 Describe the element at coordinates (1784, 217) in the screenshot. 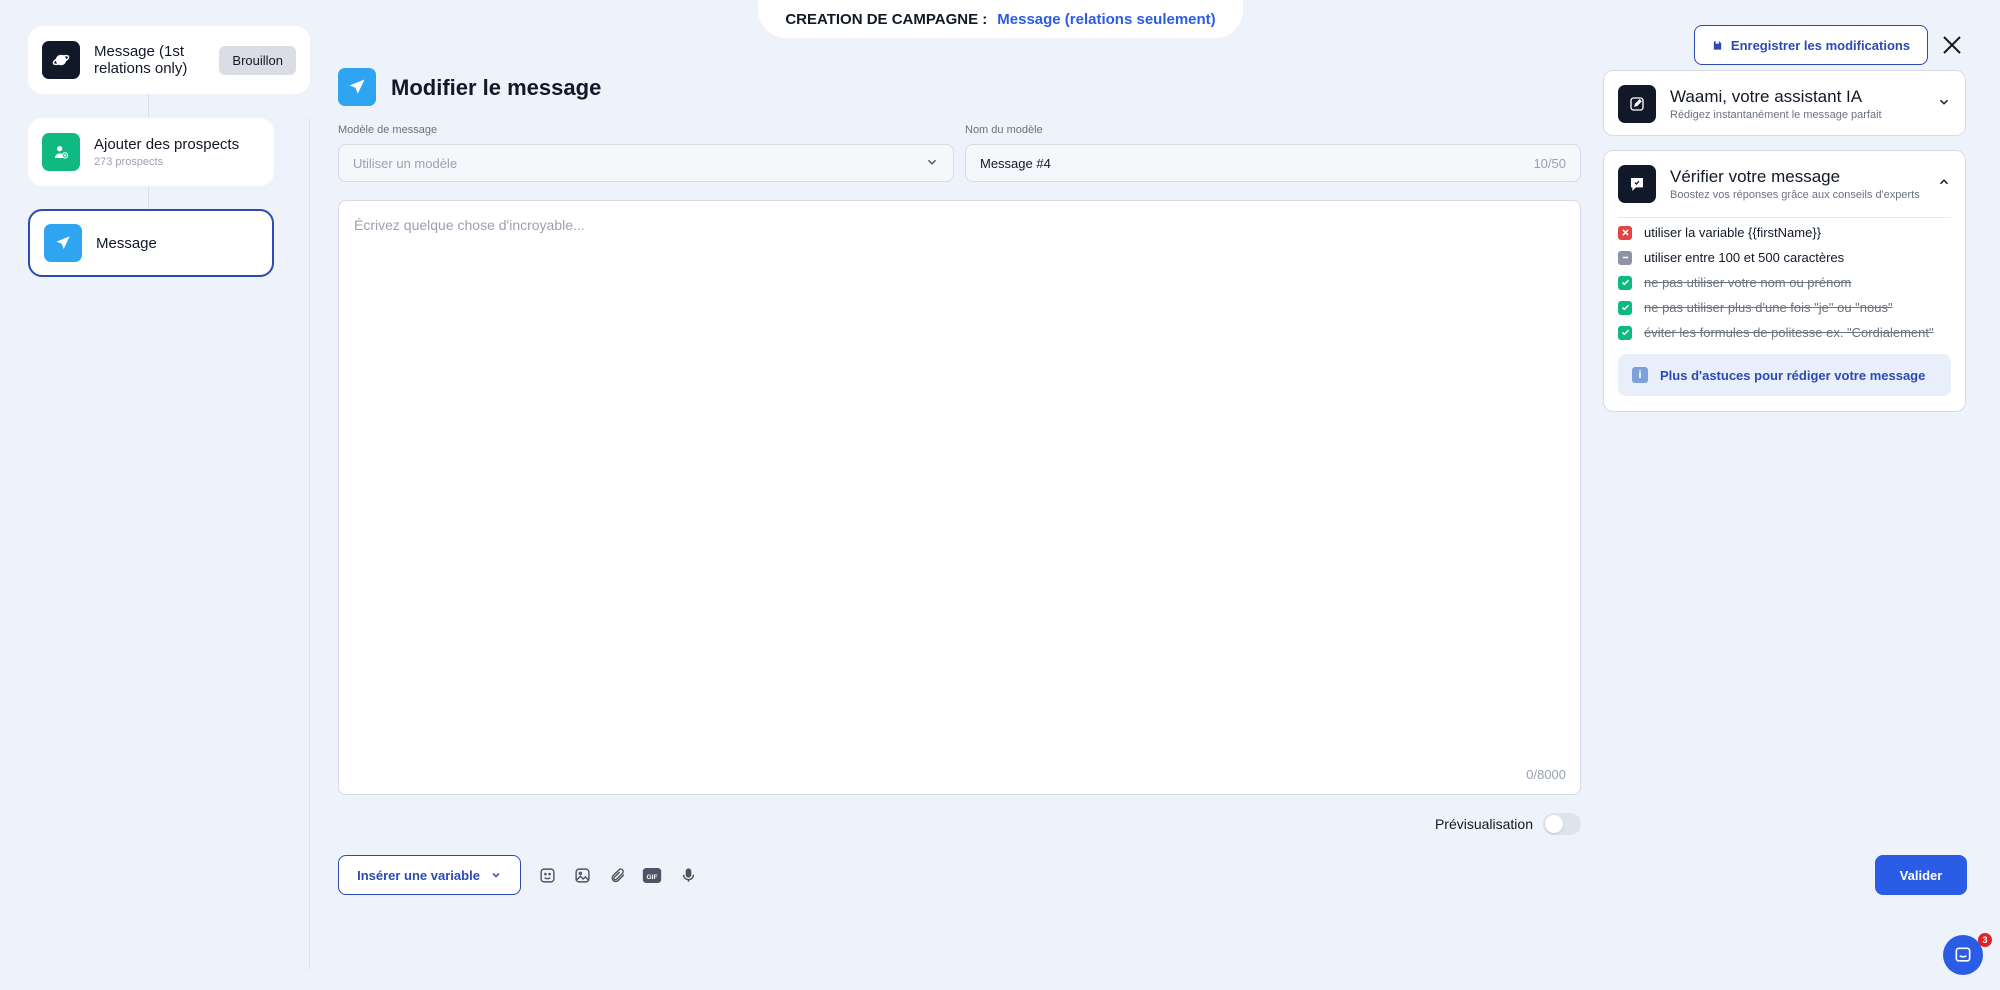

I see `card-divider` at that location.